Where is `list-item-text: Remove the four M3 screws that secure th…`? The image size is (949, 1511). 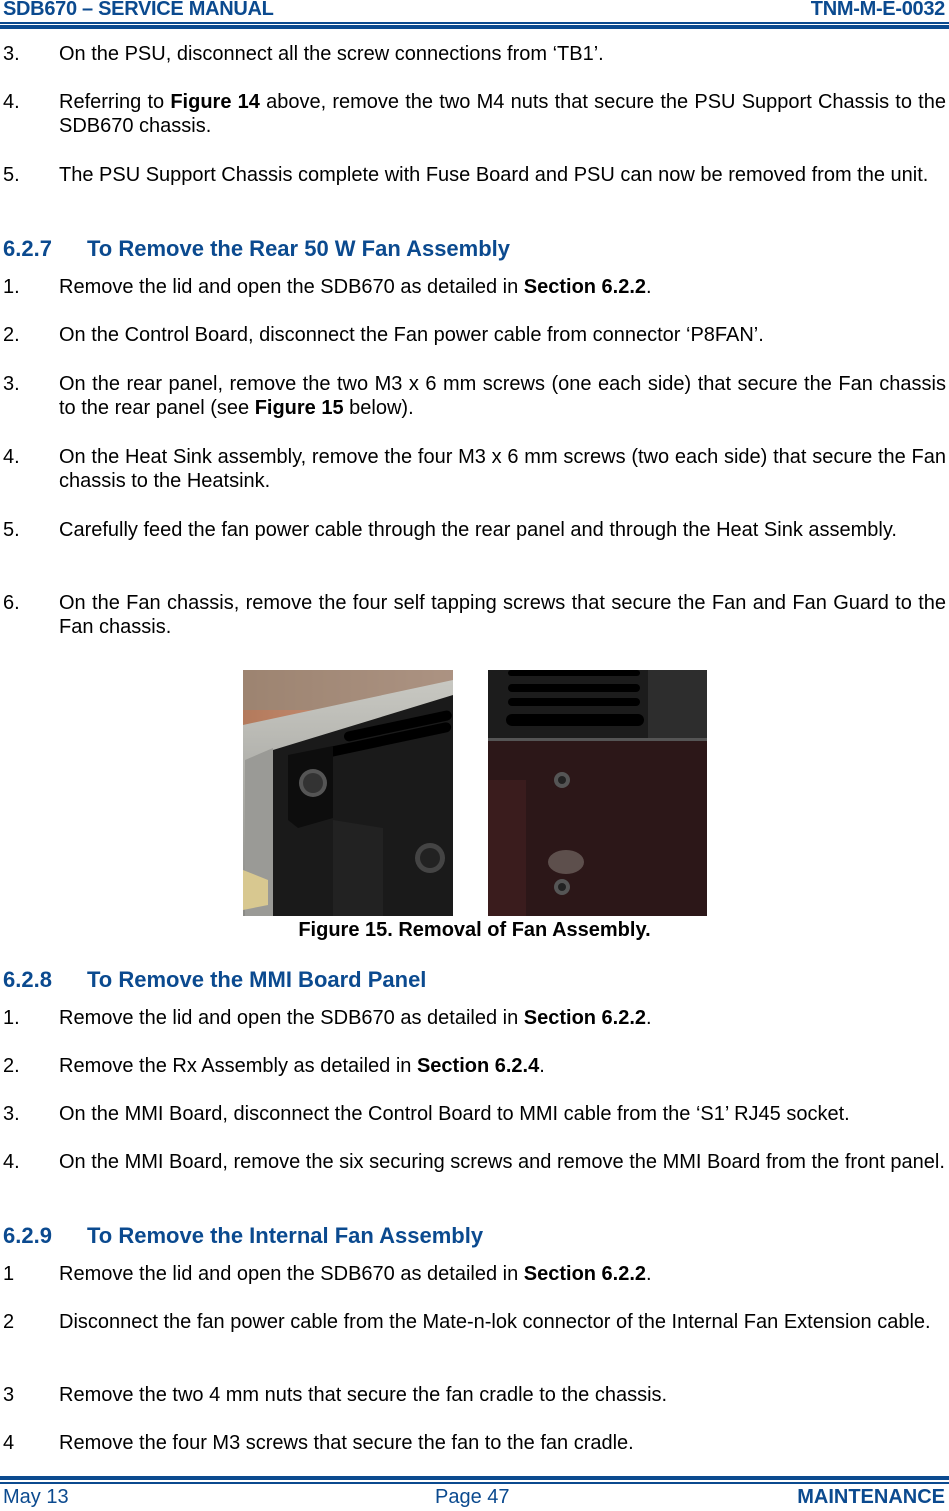 list-item-text: Remove the four M3 screws that secure th… is located at coordinates (502, 1443).